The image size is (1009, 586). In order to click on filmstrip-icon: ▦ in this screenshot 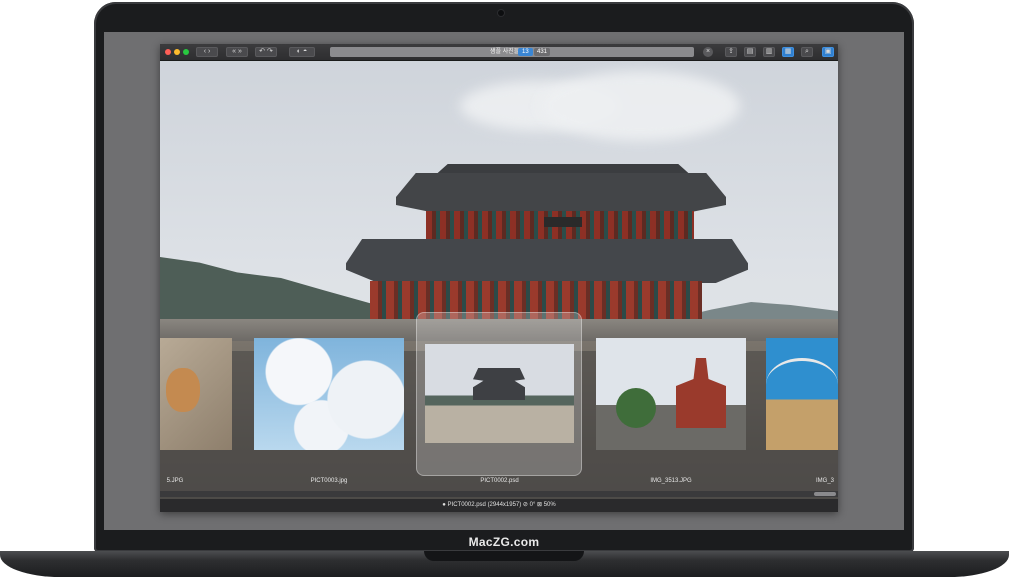, I will do `click(788, 51)`.